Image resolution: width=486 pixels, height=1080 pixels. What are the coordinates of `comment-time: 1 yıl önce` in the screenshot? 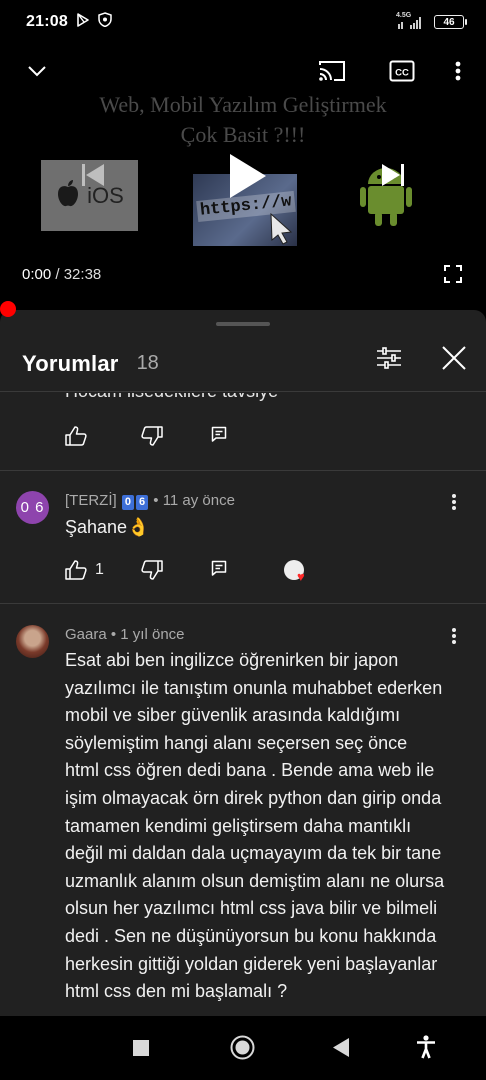 It's located at (152, 634).